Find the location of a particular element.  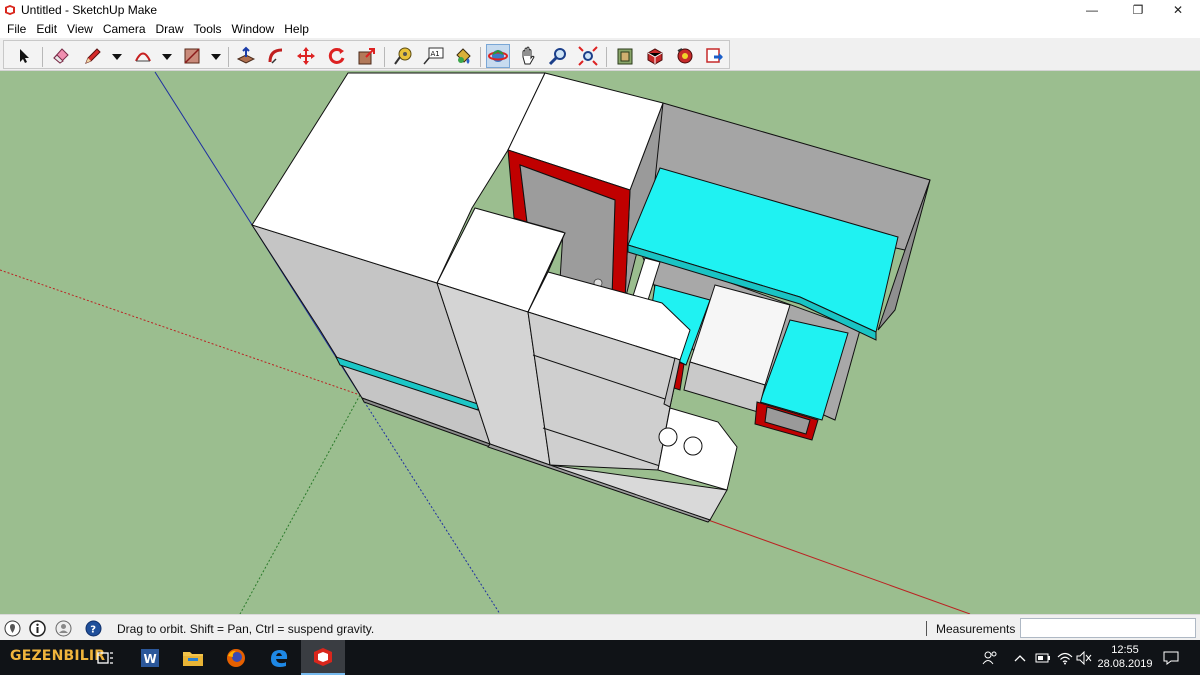

extension-warehouse-tool is located at coordinates (655, 56).